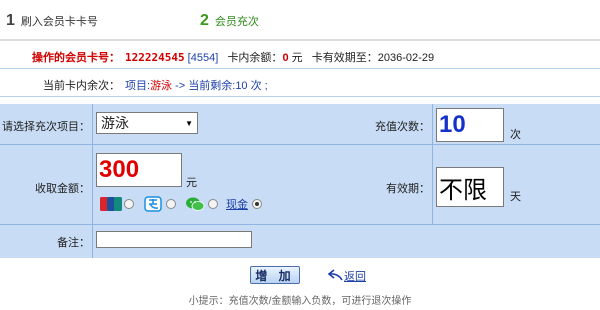 Image resolution: width=600 pixels, height=310 pixels. What do you see at coordinates (408, 189) in the screenshot?
I see `validity-label: 有效期：` at bounding box center [408, 189].